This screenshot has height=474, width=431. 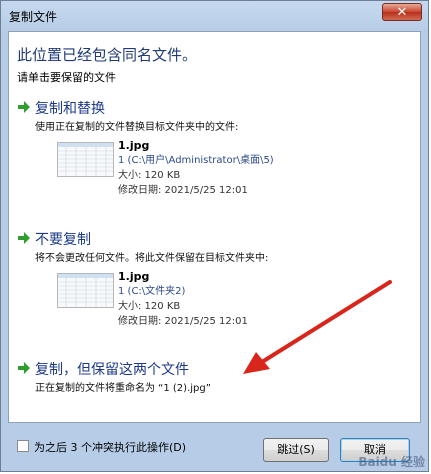 I want to click on option-description: 使用正在复制的文件替换目标文件夹中的文件:, so click(x=137, y=127).